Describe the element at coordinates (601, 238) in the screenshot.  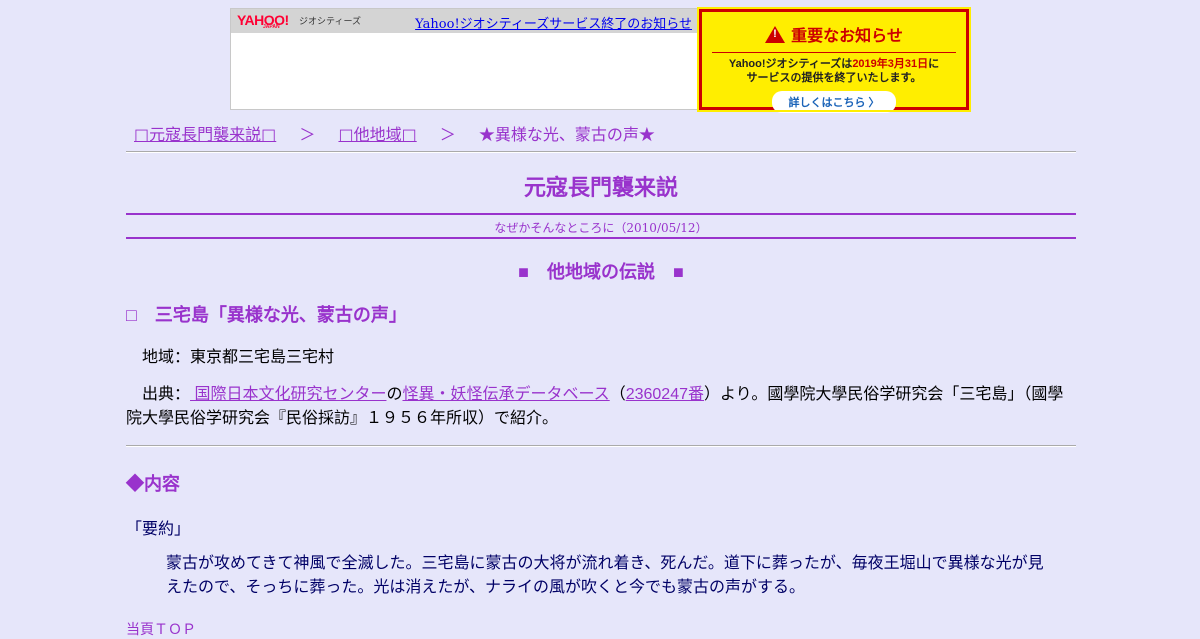
I see `title-rule-bottom` at that location.